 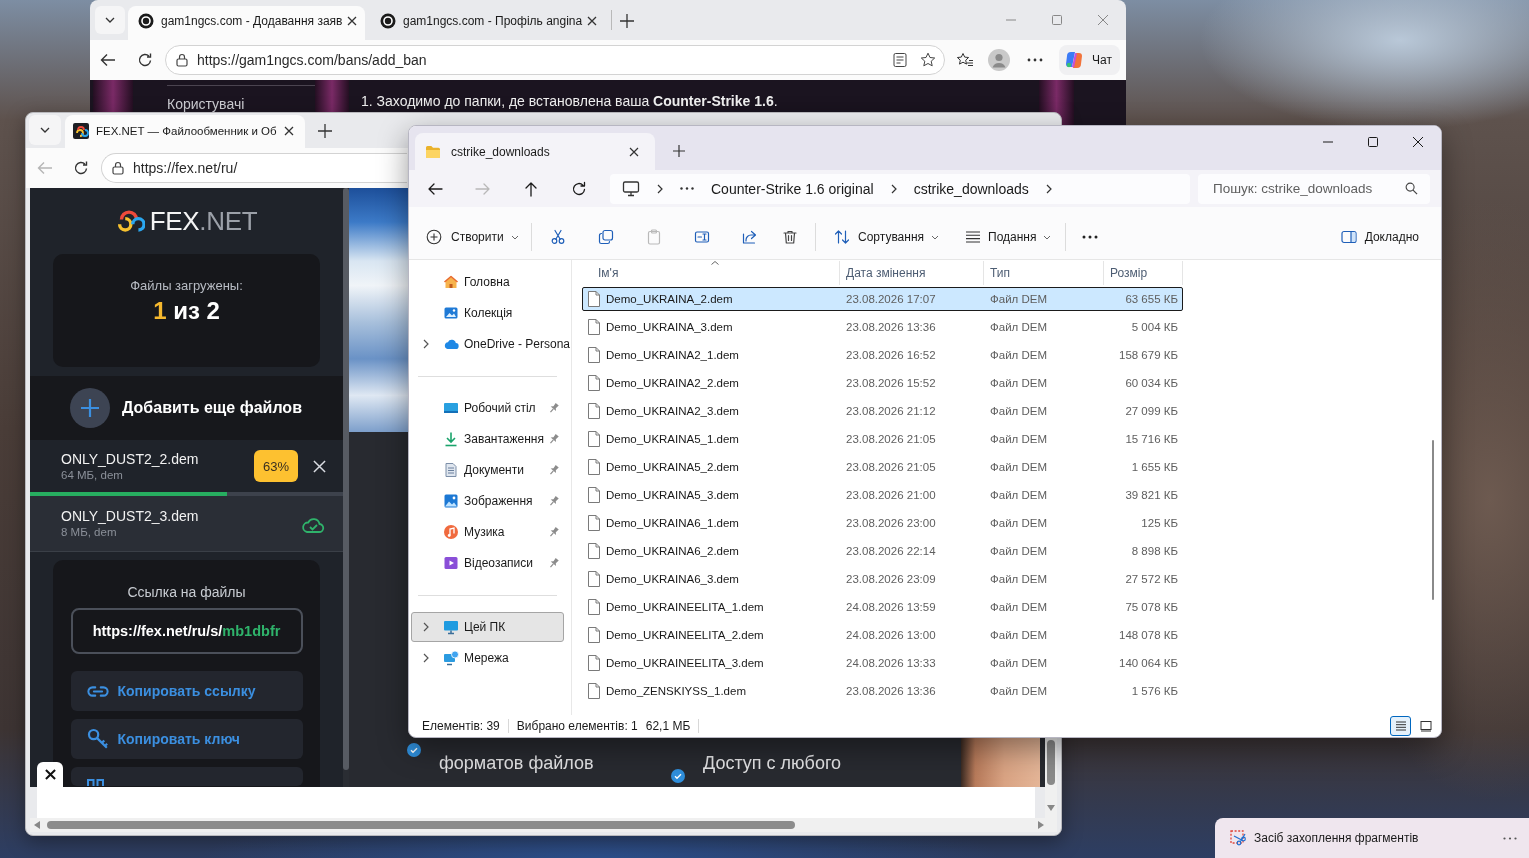 What do you see at coordinates (772, 763) in the screenshot?
I see `feature-text: Доступ с любого` at bounding box center [772, 763].